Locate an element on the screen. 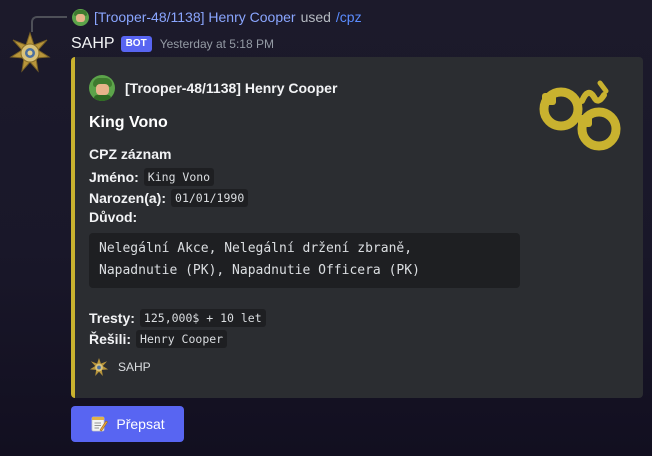  memo-icon is located at coordinates (100, 424).